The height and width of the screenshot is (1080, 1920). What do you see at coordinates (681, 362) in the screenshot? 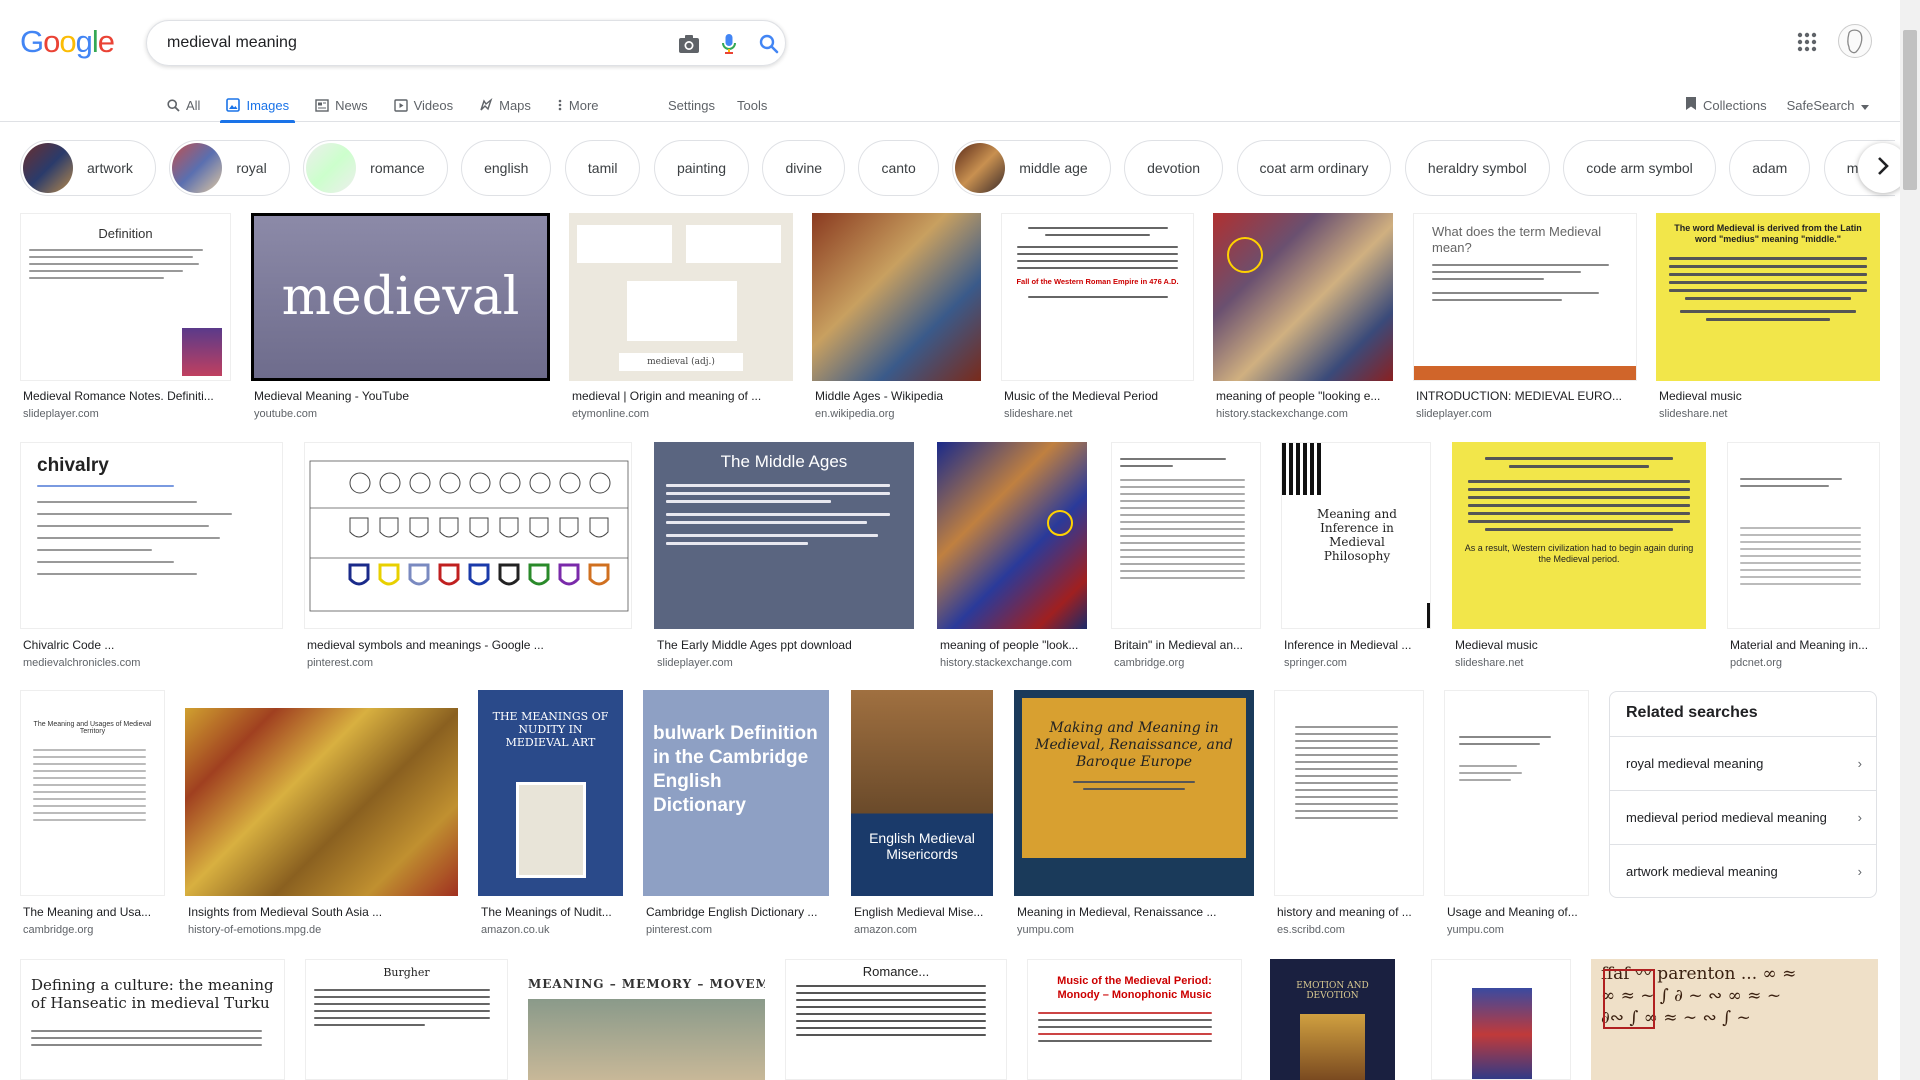
I see `thumbnail-text: medieval (adj.)` at bounding box center [681, 362].